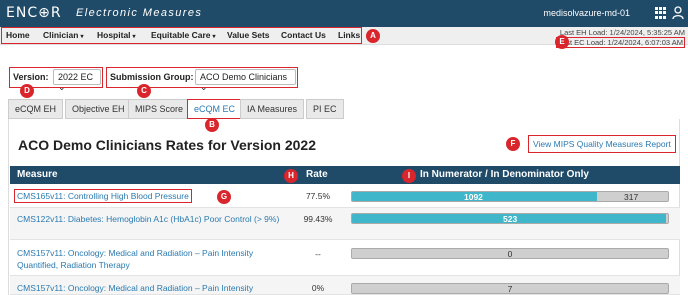  What do you see at coordinates (409, 176) in the screenshot?
I see `callout-i: I` at bounding box center [409, 176].